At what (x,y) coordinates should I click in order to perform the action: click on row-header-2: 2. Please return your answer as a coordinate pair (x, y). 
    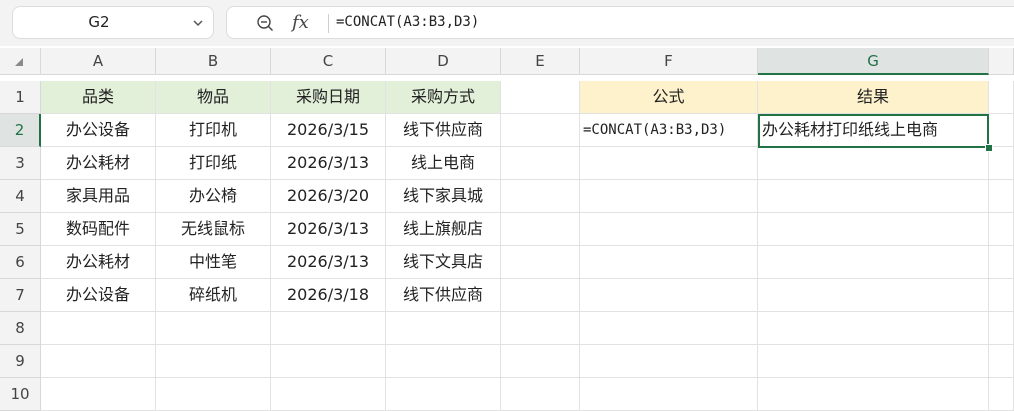
    Looking at the image, I should click on (20, 130).